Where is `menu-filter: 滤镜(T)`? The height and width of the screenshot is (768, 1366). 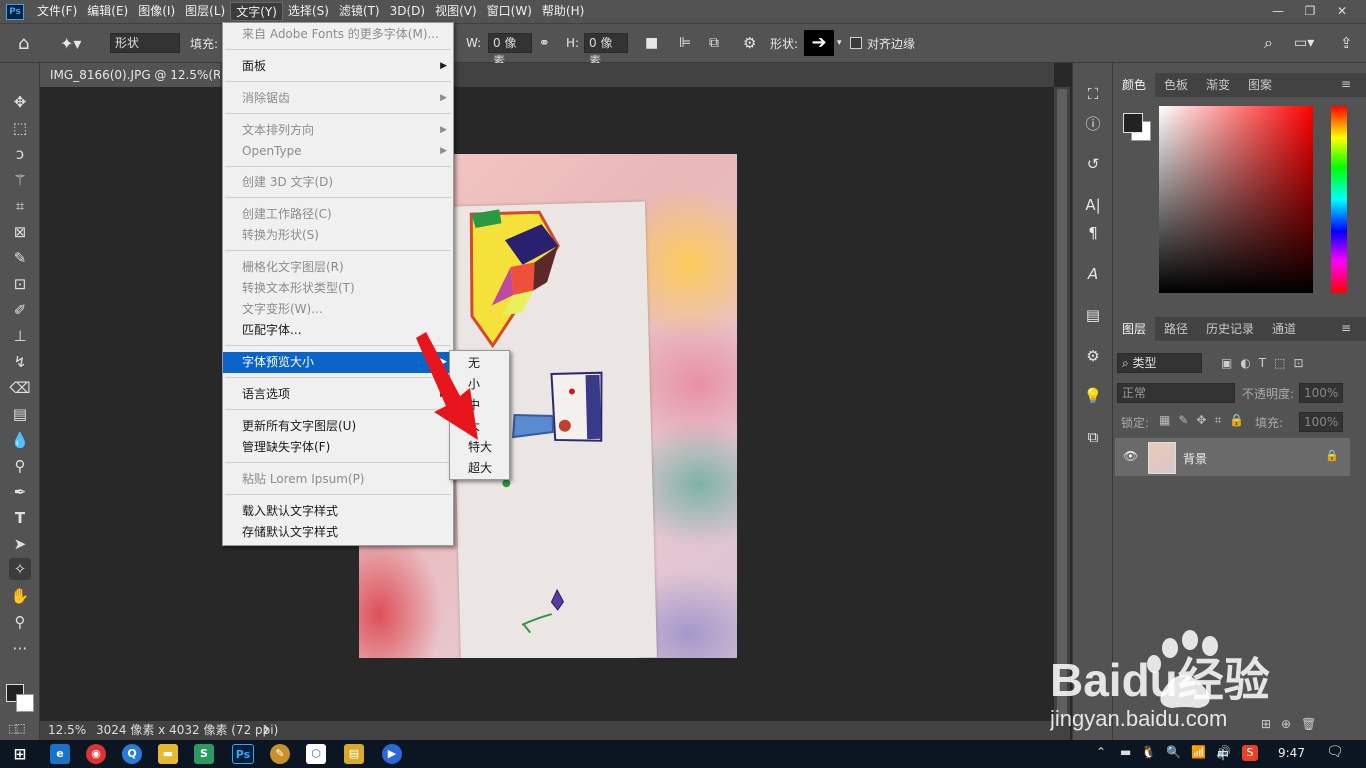
menu-filter: 滤镜(T) is located at coordinates (359, 11).